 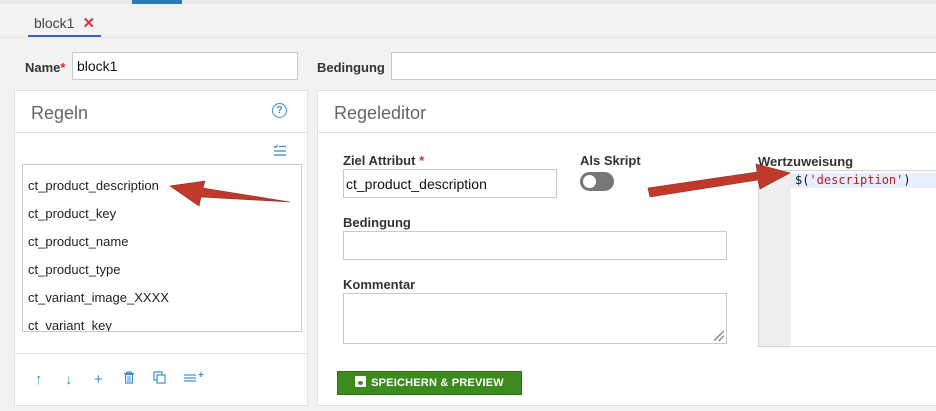 I want to click on name-input, so click(x=185, y=66).